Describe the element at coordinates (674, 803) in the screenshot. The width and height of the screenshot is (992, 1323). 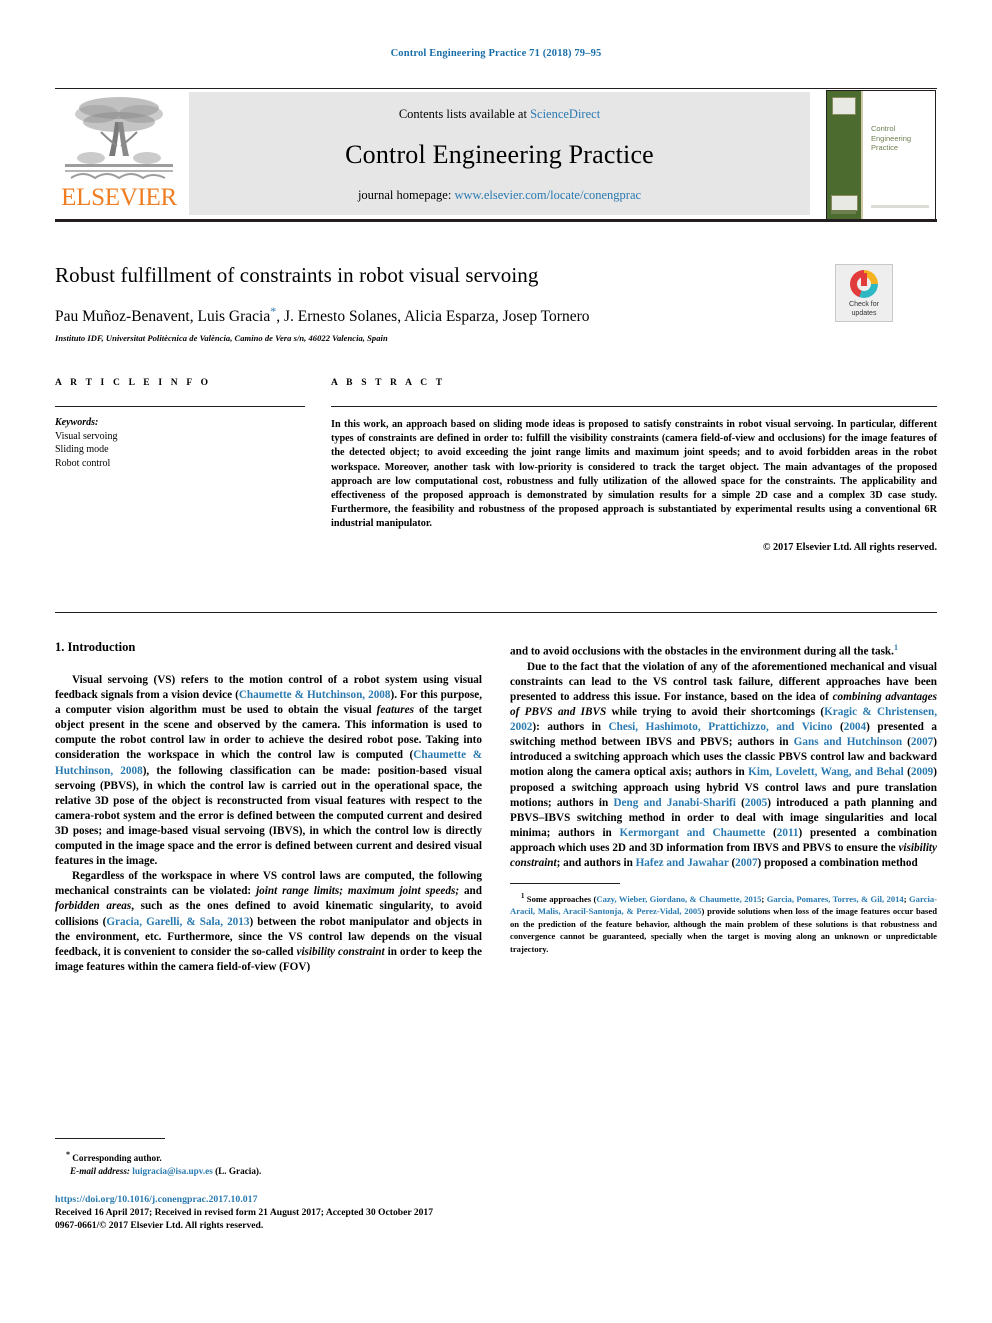
I see `citation-link: Deng and Janabi-Sharifi` at that location.